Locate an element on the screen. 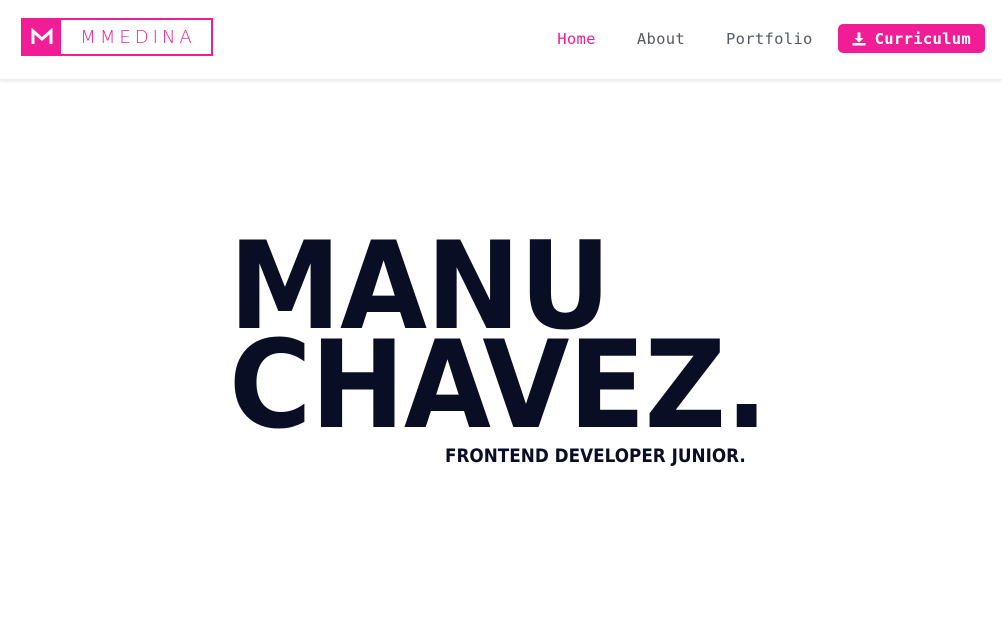 The height and width of the screenshot is (627, 1002). logo-wordmark: MMEDINA is located at coordinates (138, 37).